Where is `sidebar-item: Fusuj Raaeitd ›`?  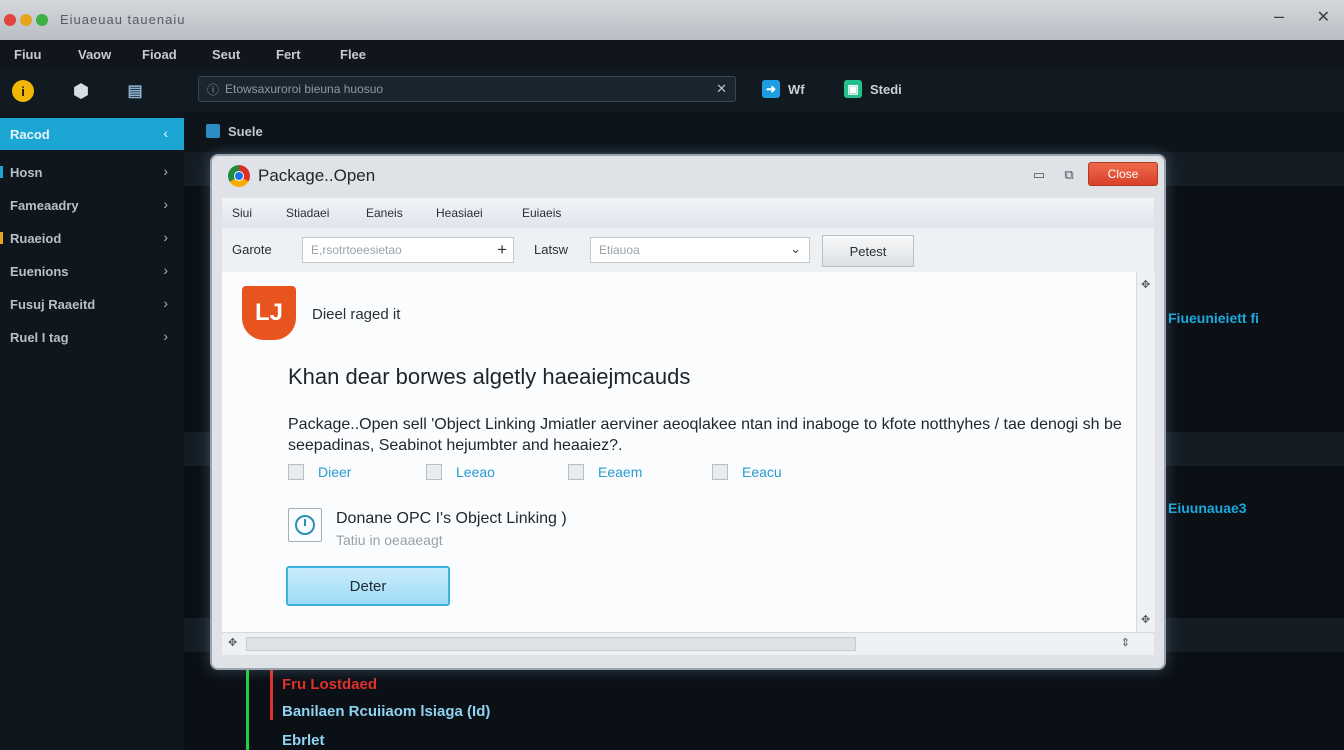
sidebar-item: Fusuj Raaeitd › is located at coordinates (92, 304).